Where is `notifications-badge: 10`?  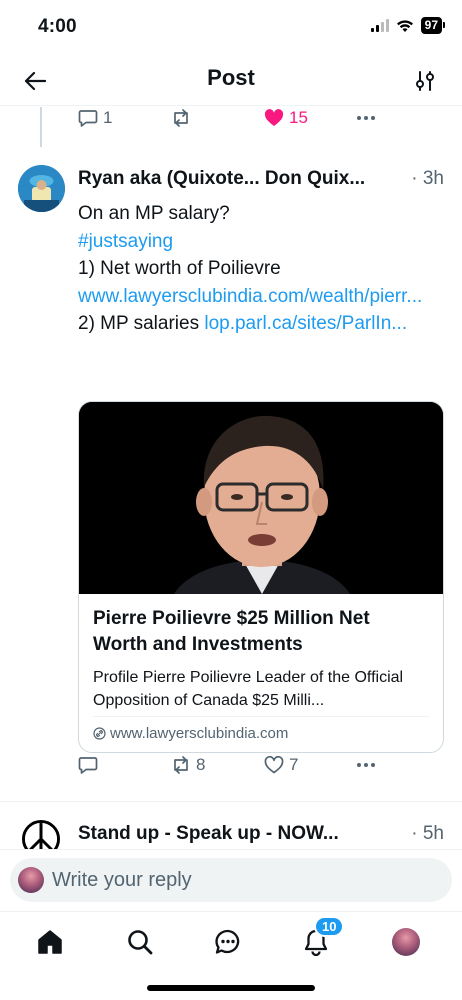
notifications-badge: 10 is located at coordinates (329, 926).